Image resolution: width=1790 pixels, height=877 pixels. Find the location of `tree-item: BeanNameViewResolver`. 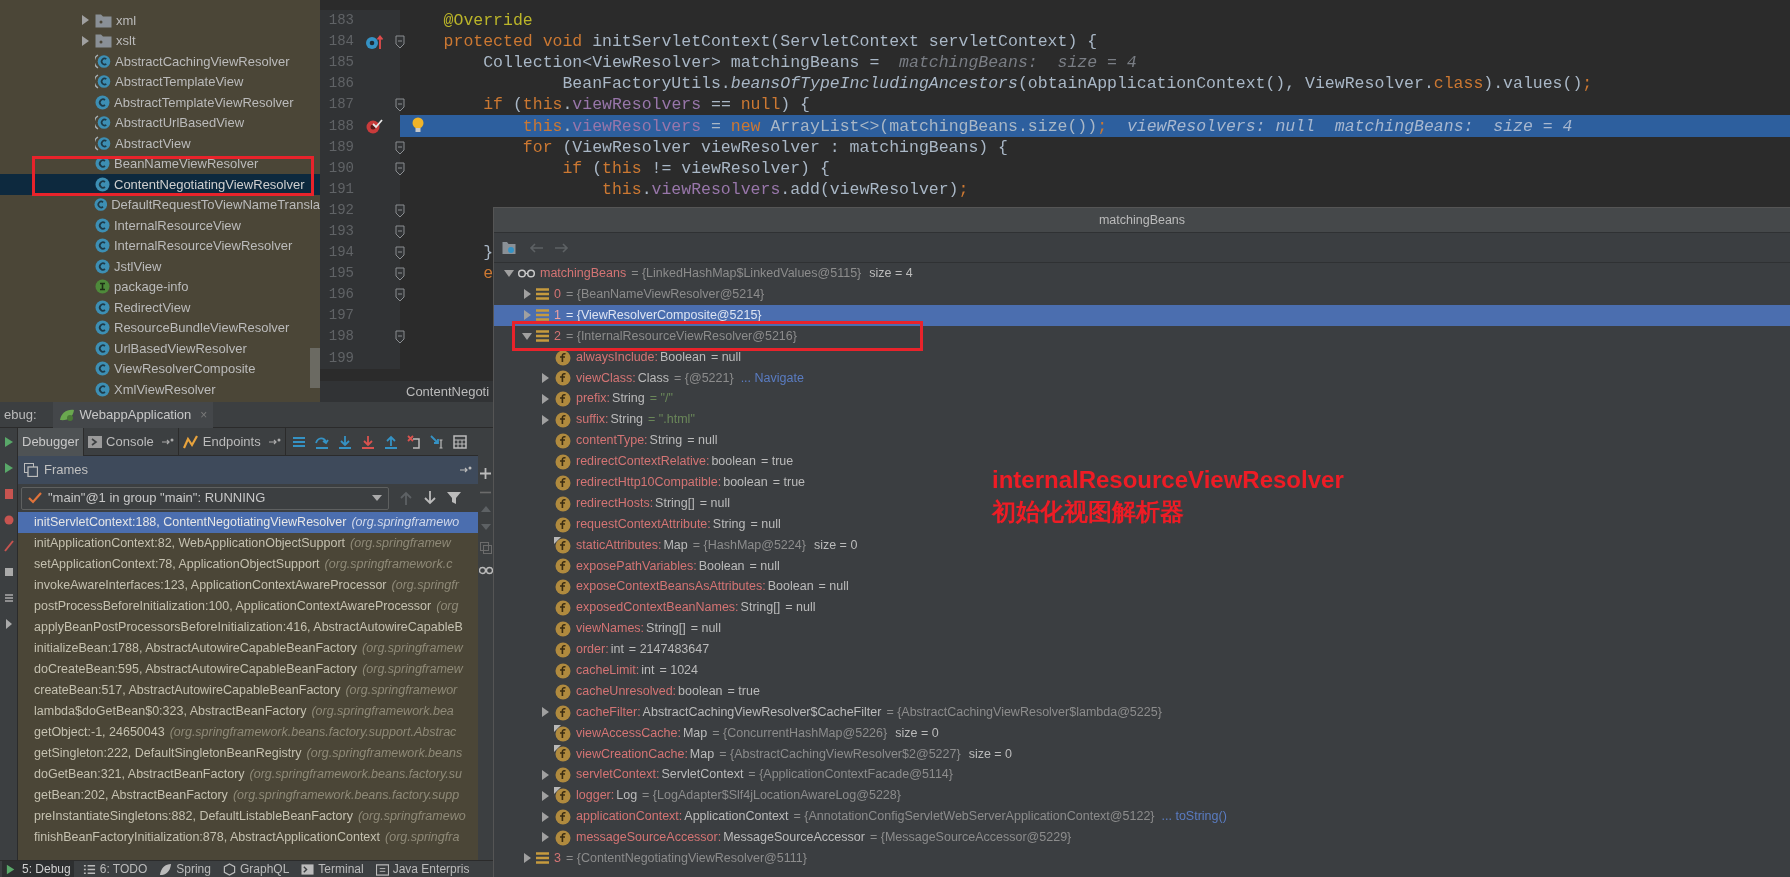

tree-item: BeanNameViewResolver is located at coordinates (186, 164).